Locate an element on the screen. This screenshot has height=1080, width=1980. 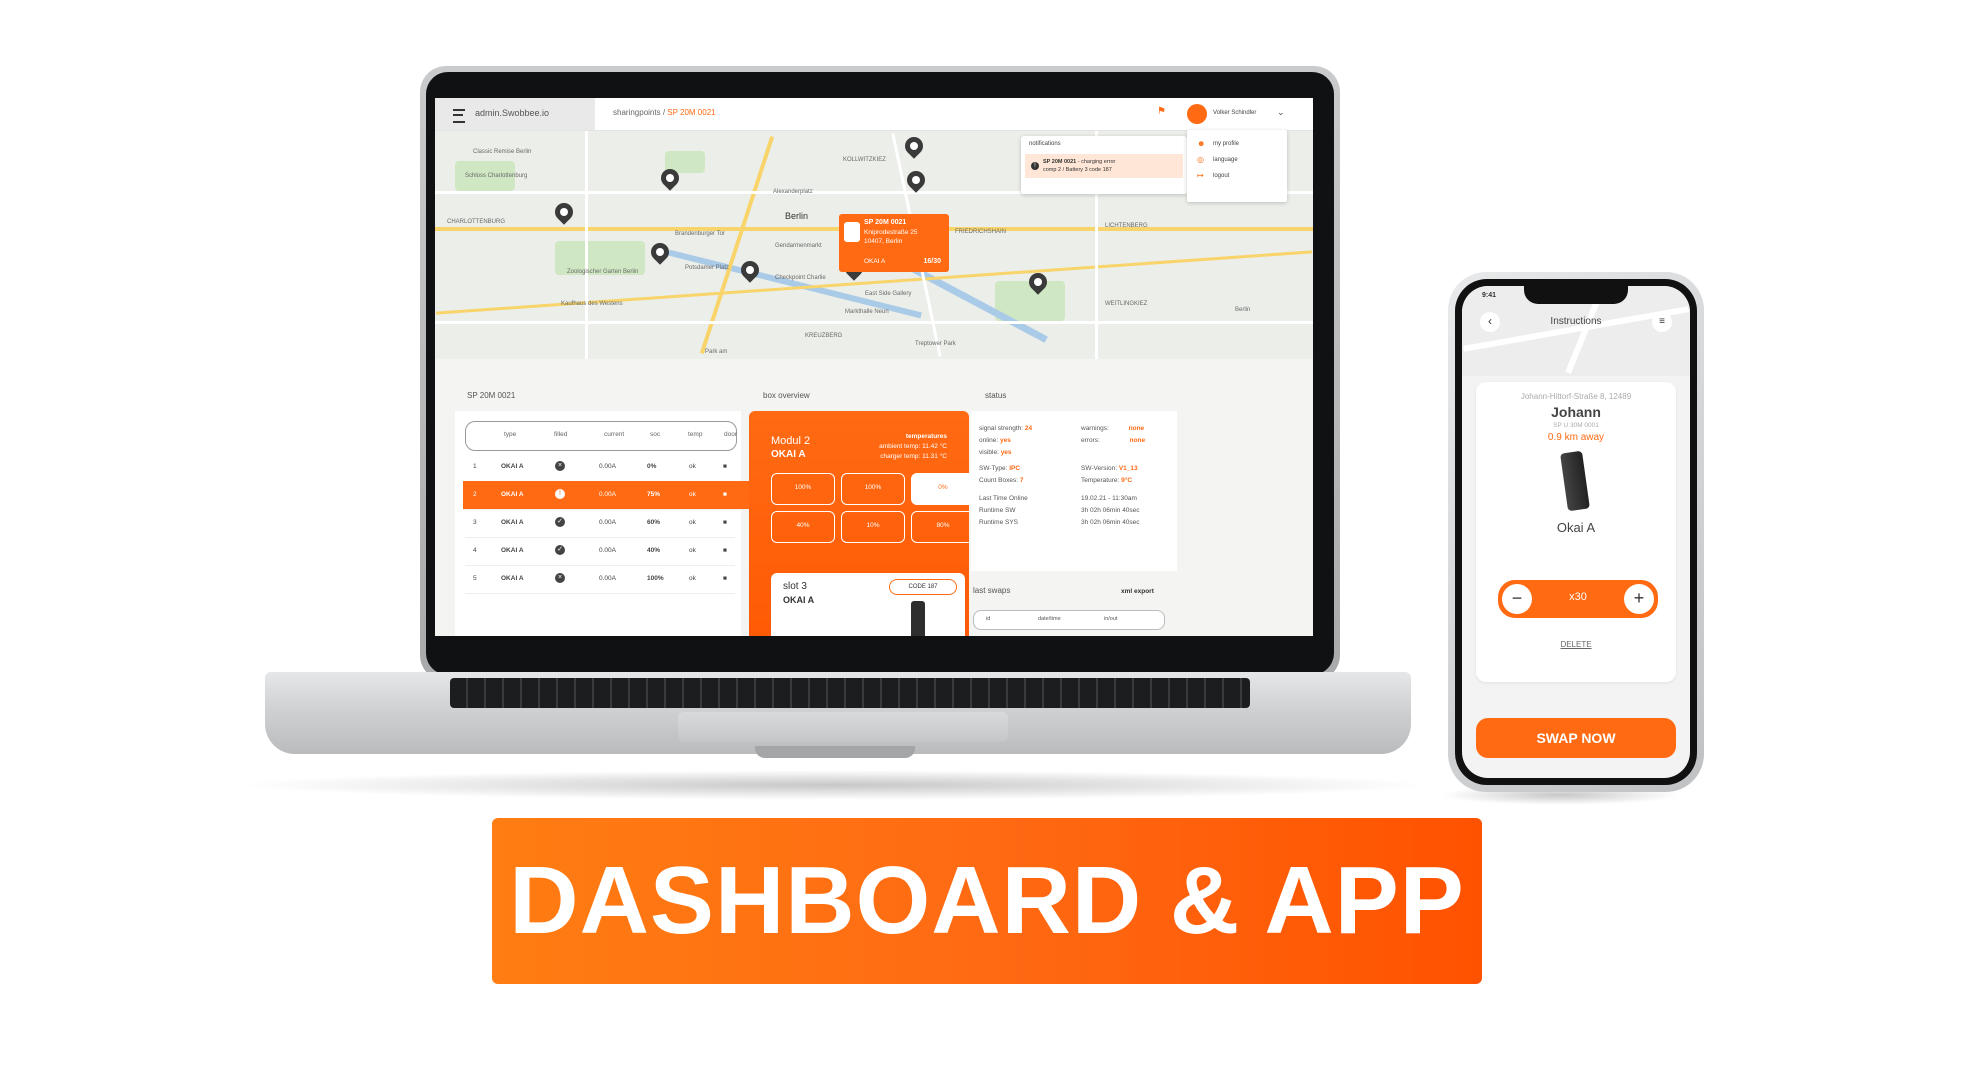
check-icon: ✓ is located at coordinates (560, 550).